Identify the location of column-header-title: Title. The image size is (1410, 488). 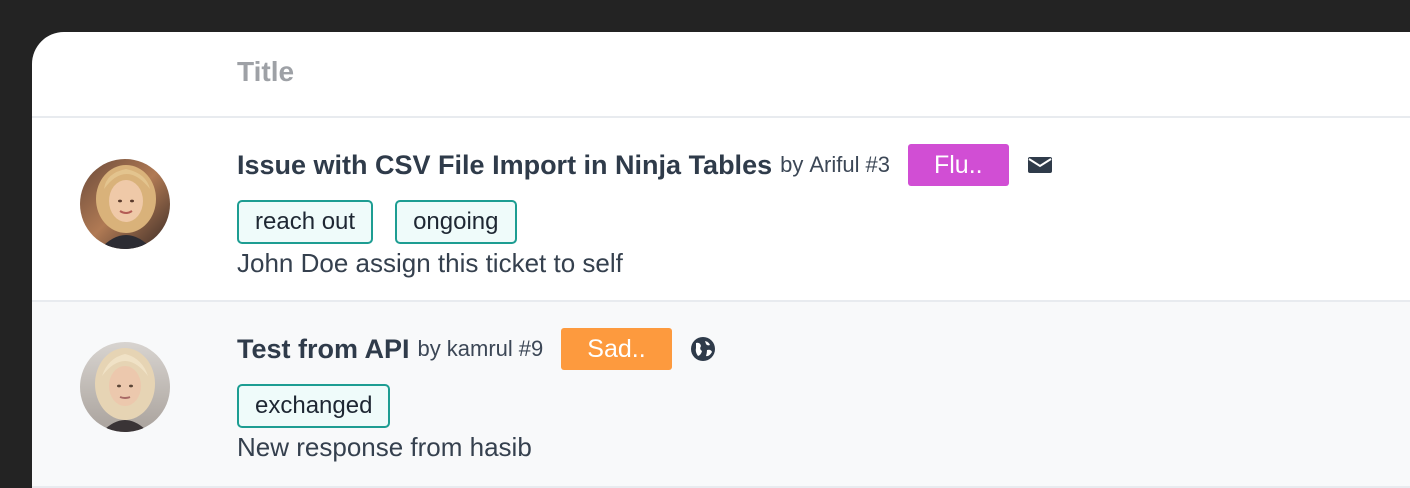
(265, 72).